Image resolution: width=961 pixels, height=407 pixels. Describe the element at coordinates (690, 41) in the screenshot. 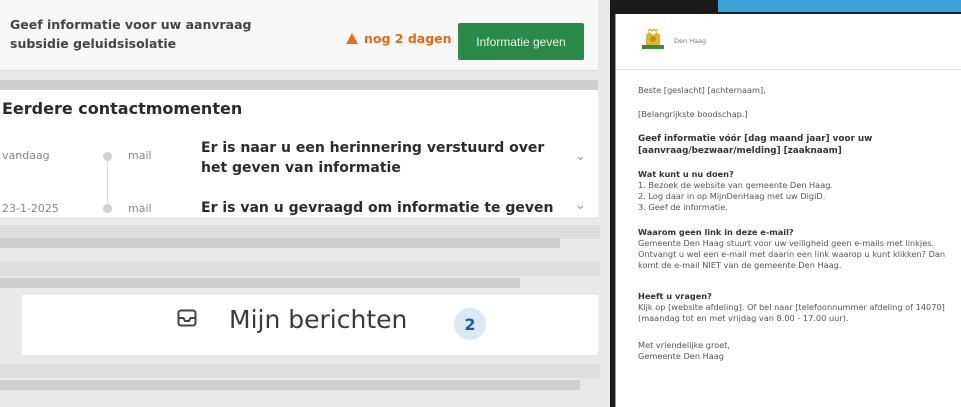

I see `organisation-name: Den Haag` at that location.